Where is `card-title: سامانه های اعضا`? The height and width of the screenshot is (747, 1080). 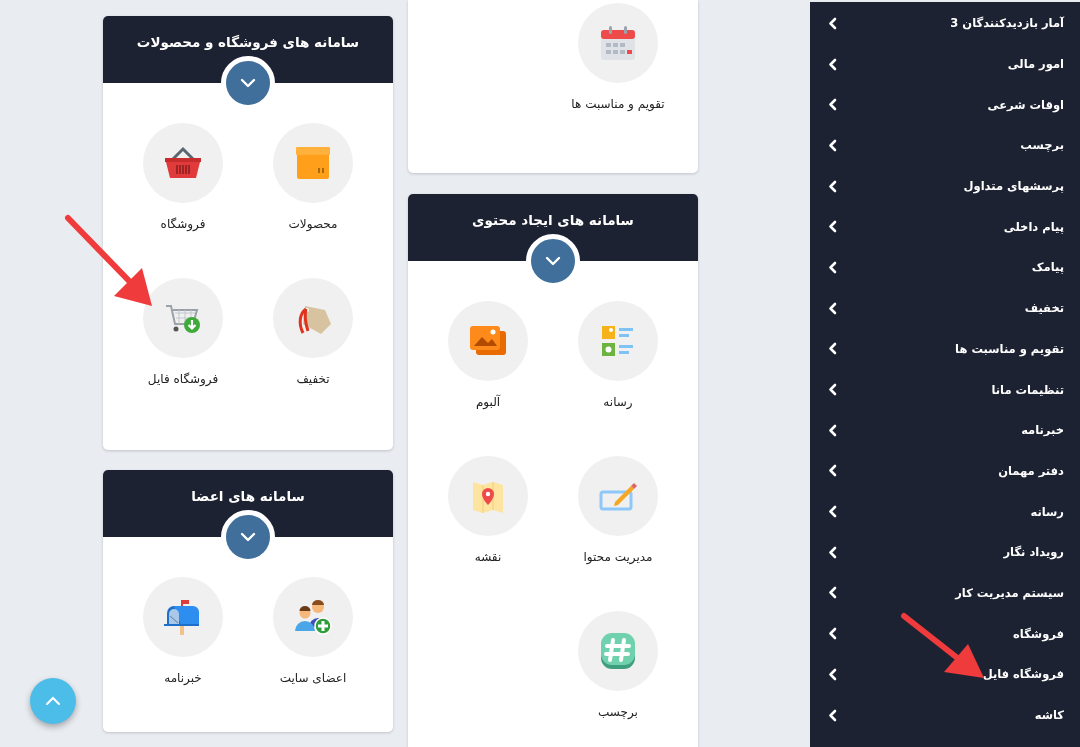
card-title: سامانه های اعضا is located at coordinates (248, 497).